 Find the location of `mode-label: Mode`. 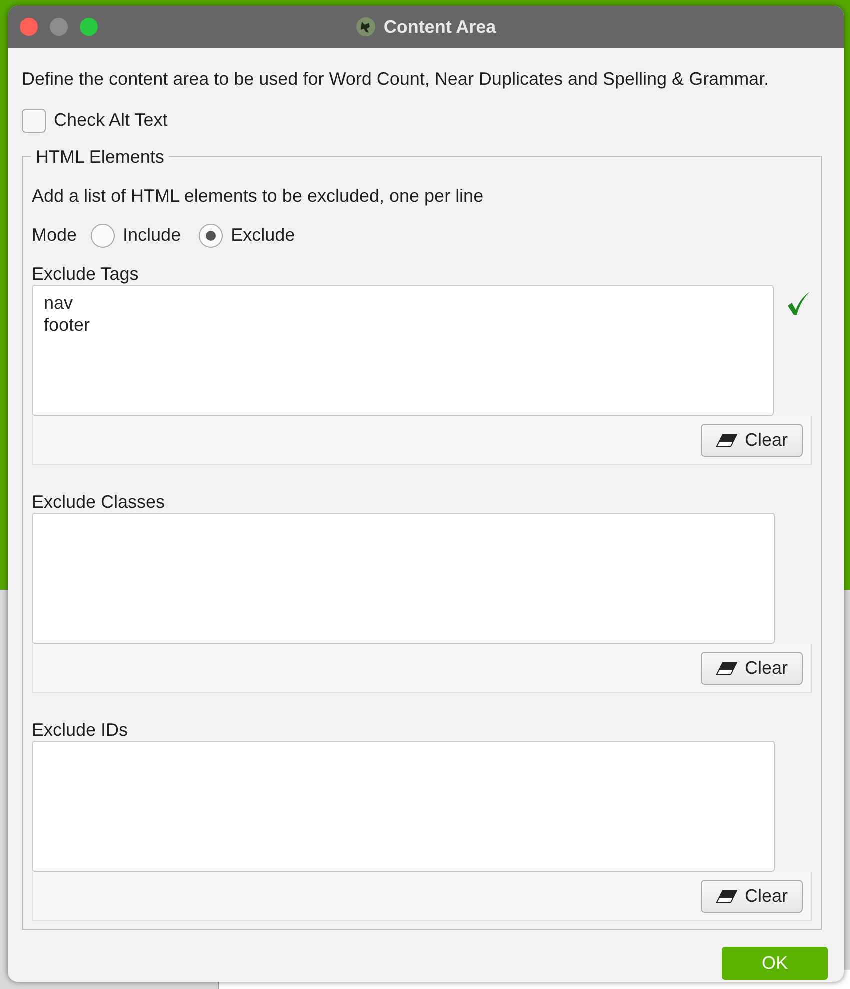

mode-label: Mode is located at coordinates (55, 235).